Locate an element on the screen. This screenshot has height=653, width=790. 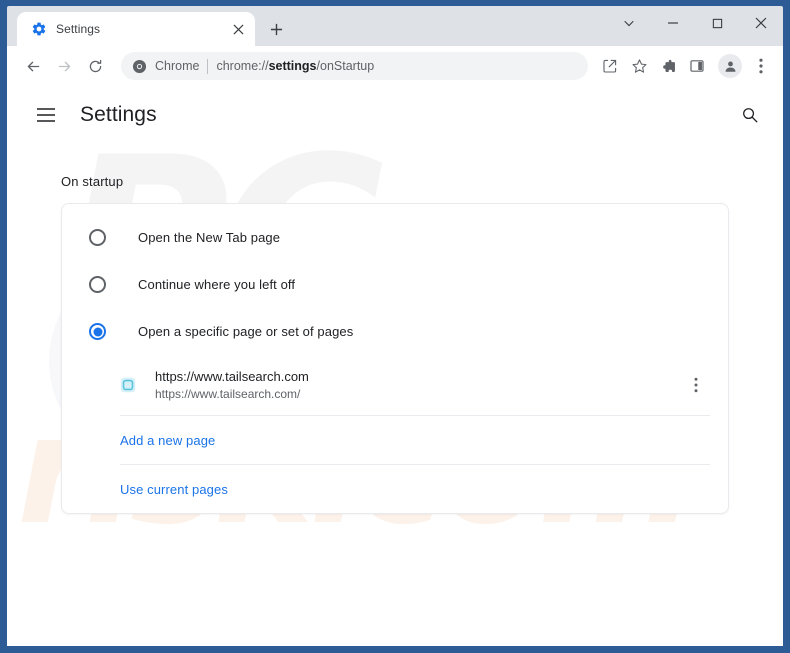
profile-avatar-icon is located at coordinates (730, 66).